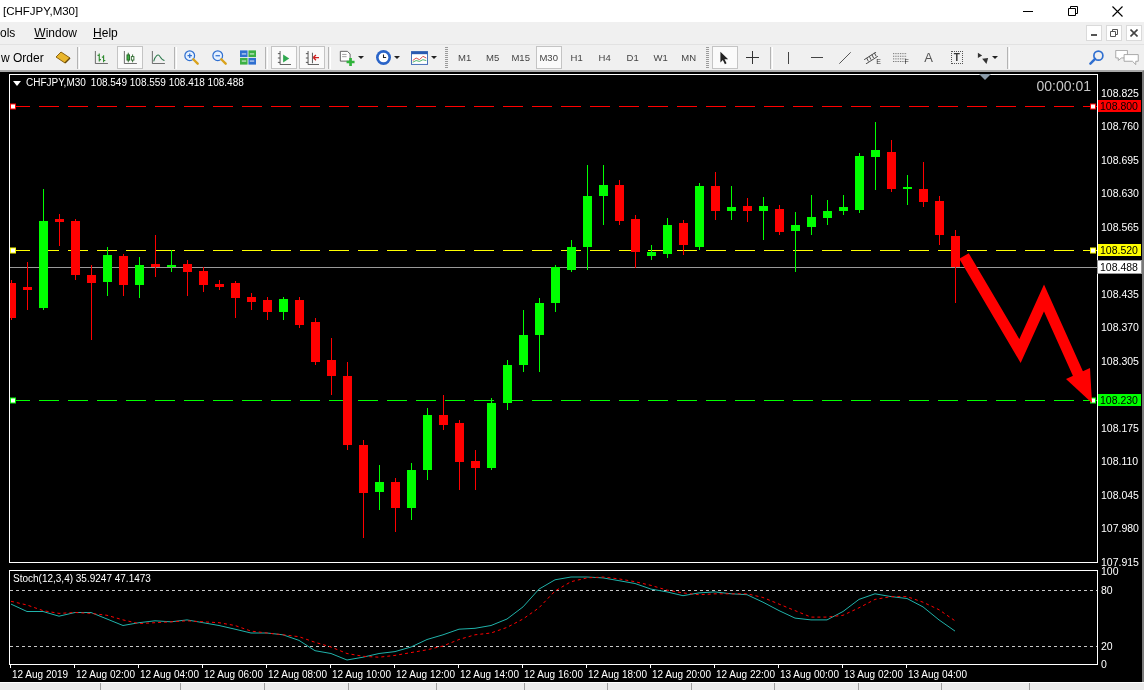 This screenshot has height=690, width=1144. What do you see at coordinates (548, 57) in the screenshot?
I see `timeframe-tab: M30` at bounding box center [548, 57].